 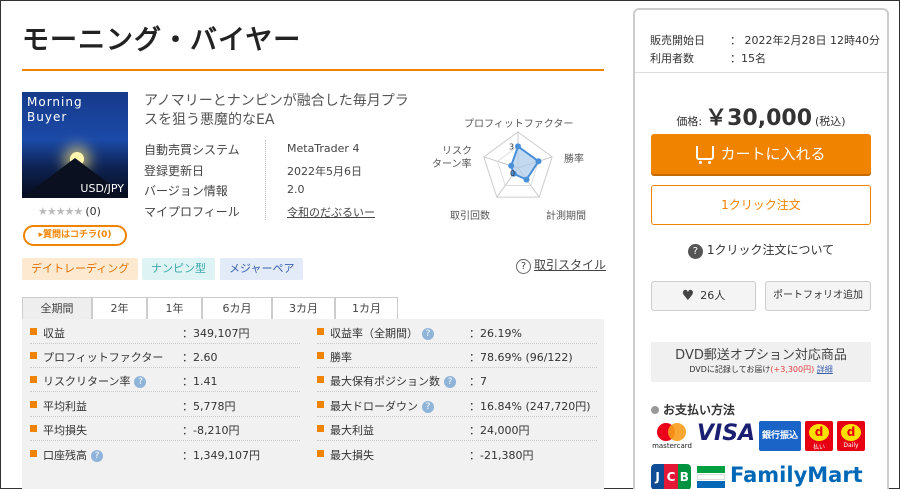 What do you see at coordinates (165, 357) in the screenshot?
I see `stat-row: プロフィットファクター ：2.60` at bounding box center [165, 357].